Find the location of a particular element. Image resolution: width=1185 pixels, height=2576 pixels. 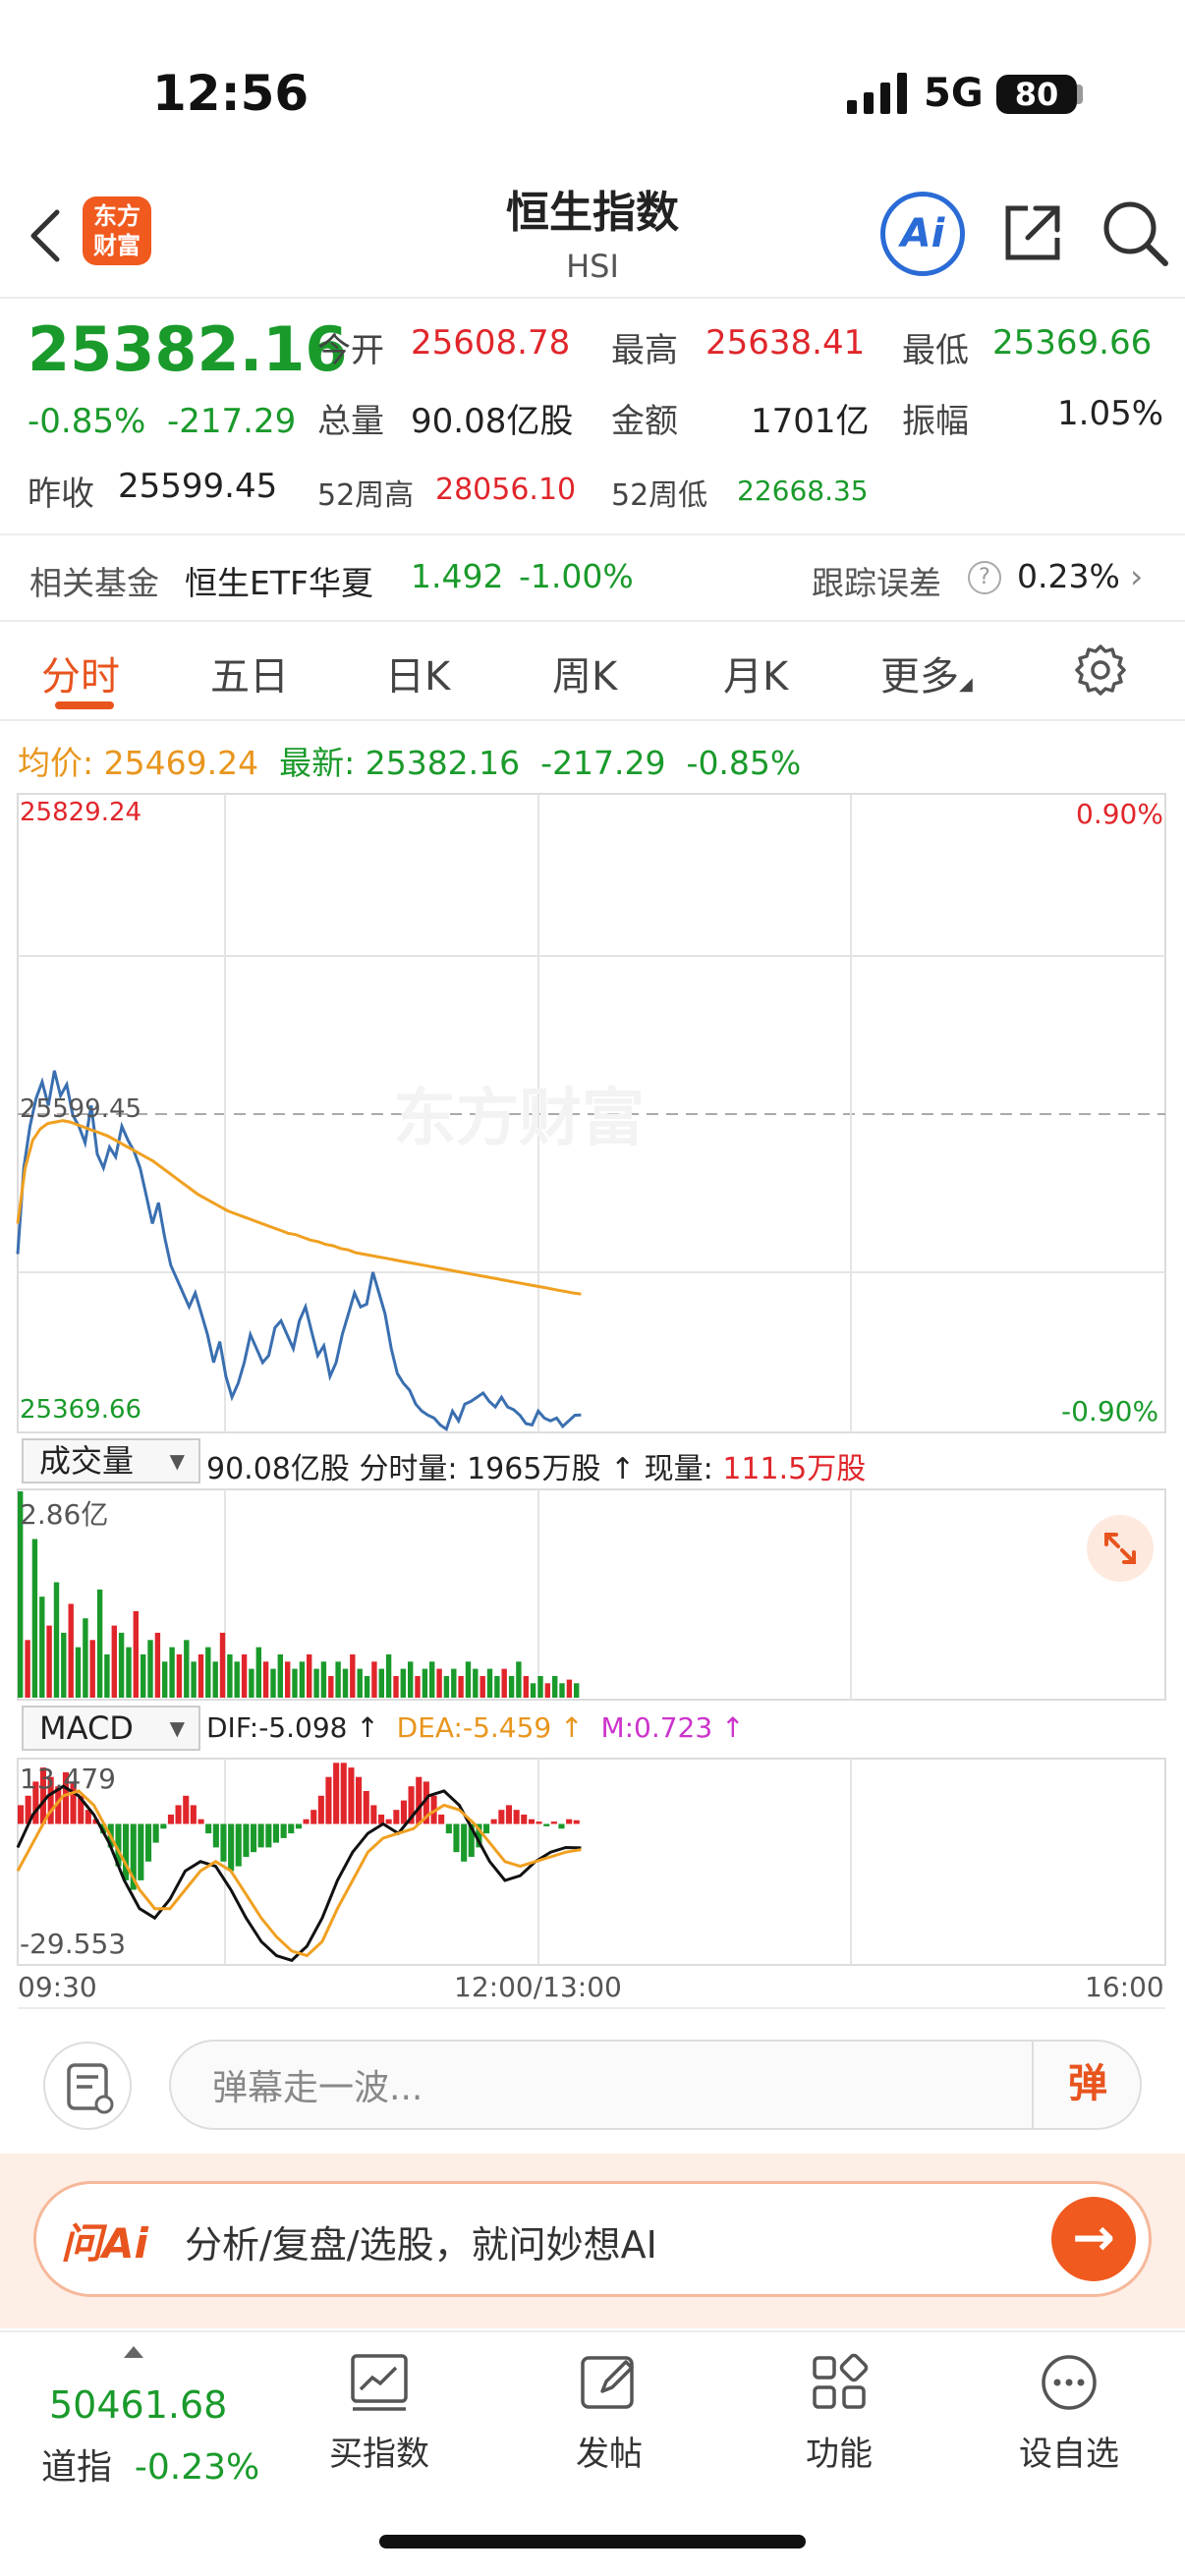

tab-five-day: 五日 is located at coordinates (250, 672).